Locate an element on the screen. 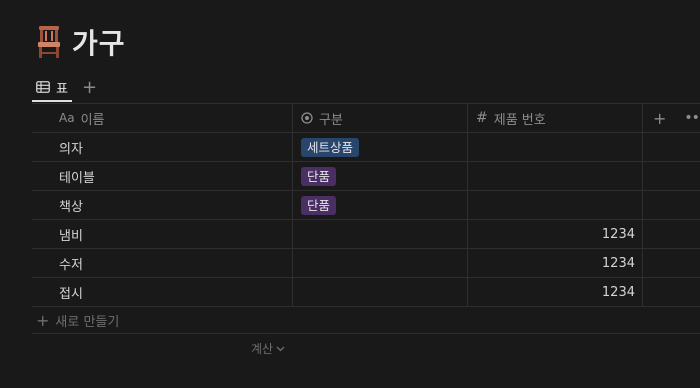 The image size is (700, 388). divider is located at coordinates (366, 333).